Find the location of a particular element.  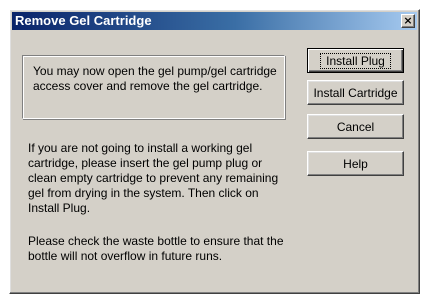

close-icon: × is located at coordinates (408, 20).